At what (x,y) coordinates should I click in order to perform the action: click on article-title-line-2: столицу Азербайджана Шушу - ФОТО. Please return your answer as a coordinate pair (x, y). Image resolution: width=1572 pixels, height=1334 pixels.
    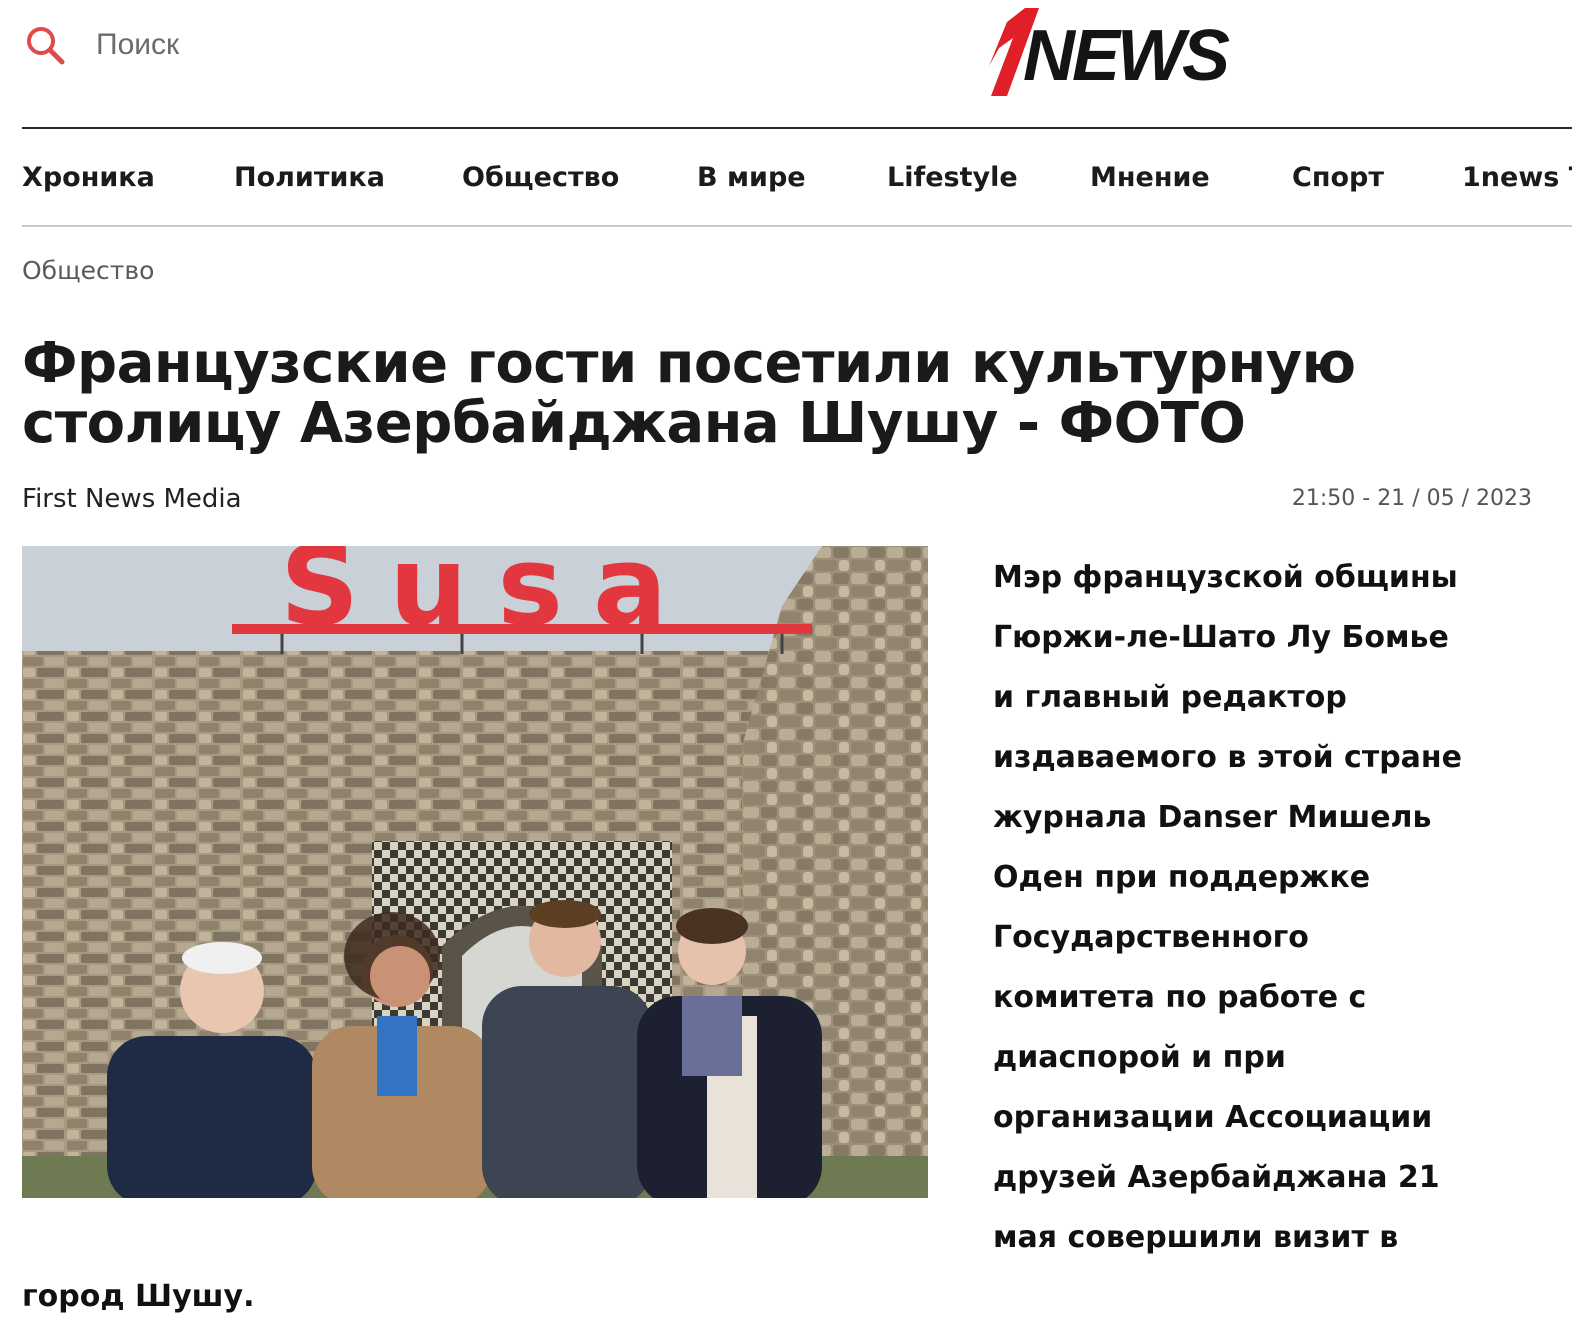
    Looking at the image, I should click on (634, 423).